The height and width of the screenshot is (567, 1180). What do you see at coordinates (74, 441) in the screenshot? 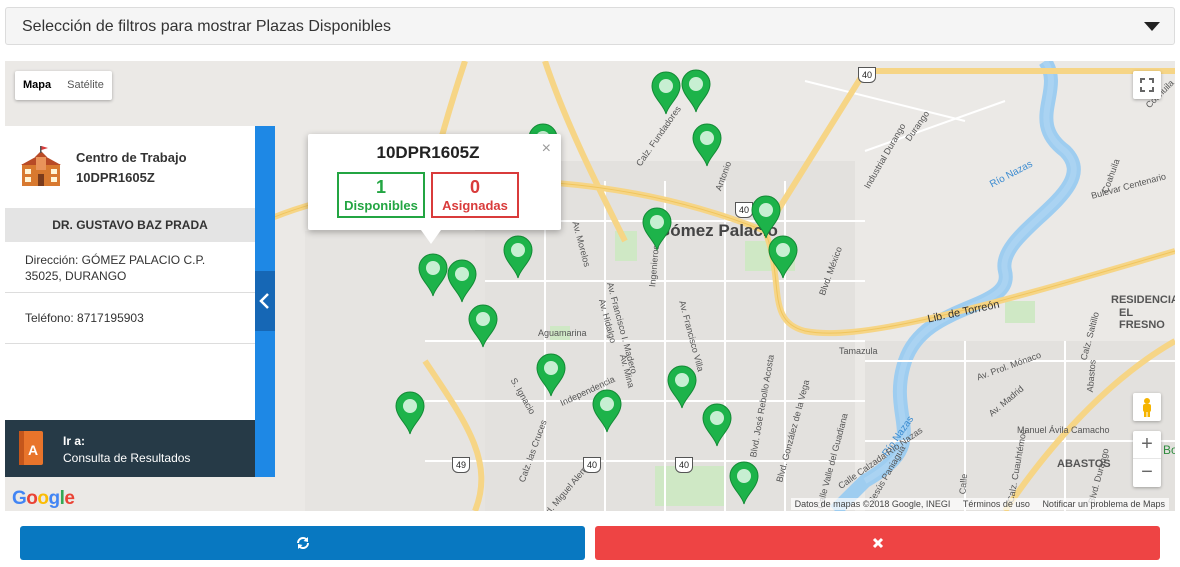
I see `goto-label: Ir a:` at bounding box center [74, 441].